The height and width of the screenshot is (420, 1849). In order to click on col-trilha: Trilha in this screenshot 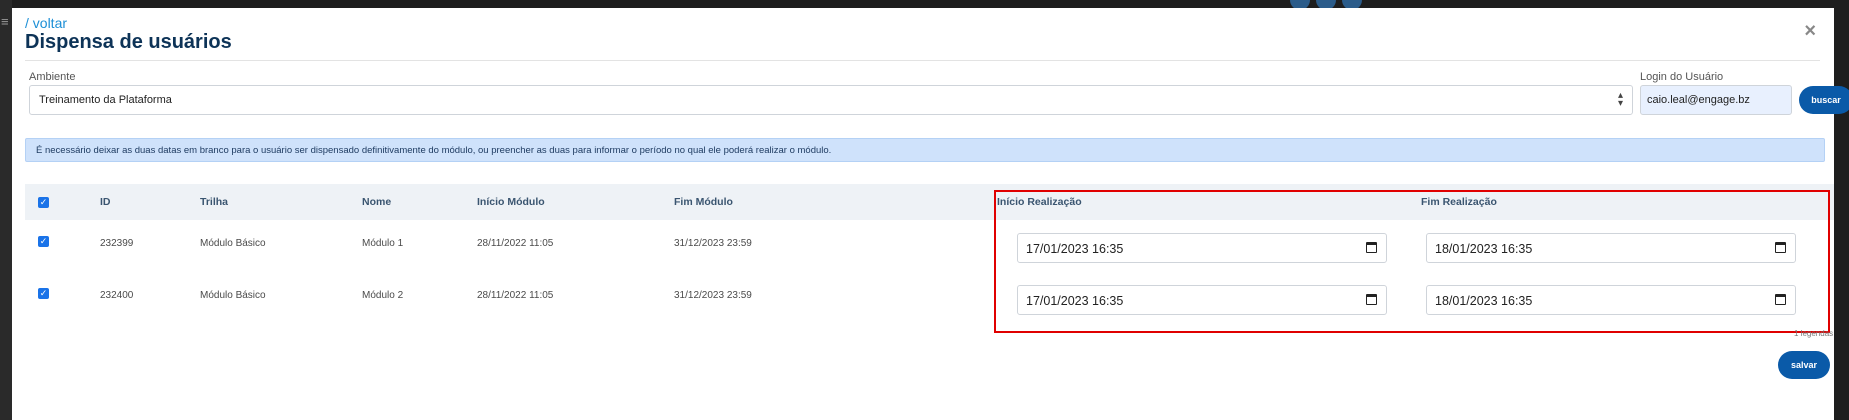, I will do `click(214, 202)`.